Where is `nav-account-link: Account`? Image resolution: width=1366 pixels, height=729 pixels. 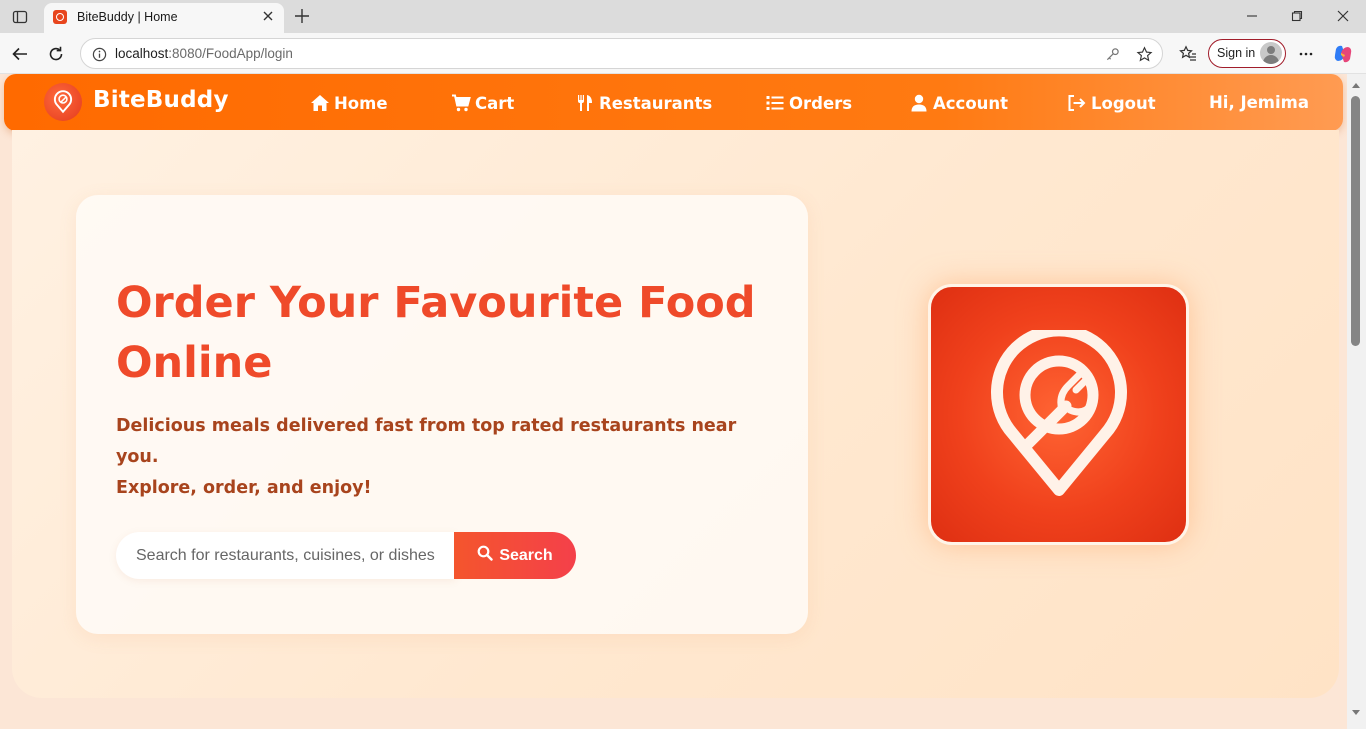
nav-account-link: Account is located at coordinates (958, 103).